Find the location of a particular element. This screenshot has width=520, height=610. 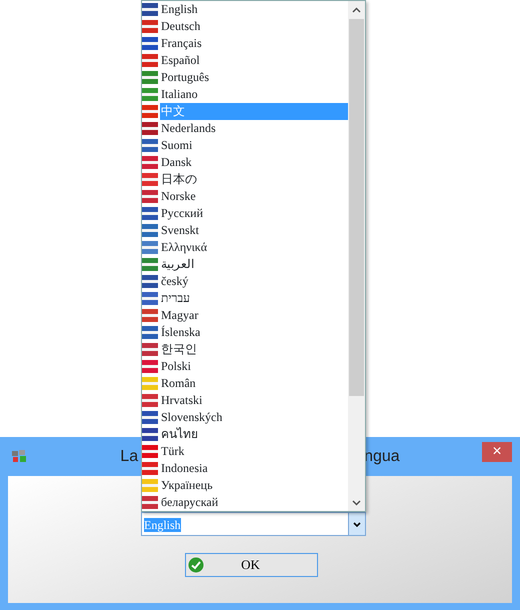

checkmark-icon is located at coordinates (196, 565).